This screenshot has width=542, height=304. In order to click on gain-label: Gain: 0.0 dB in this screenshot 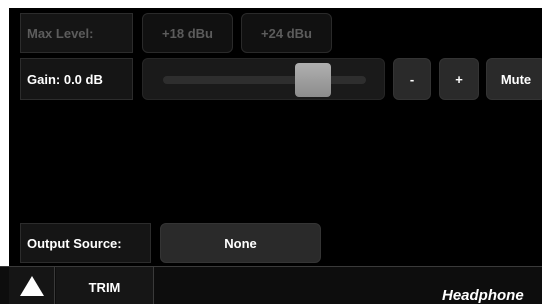, I will do `click(76, 79)`.